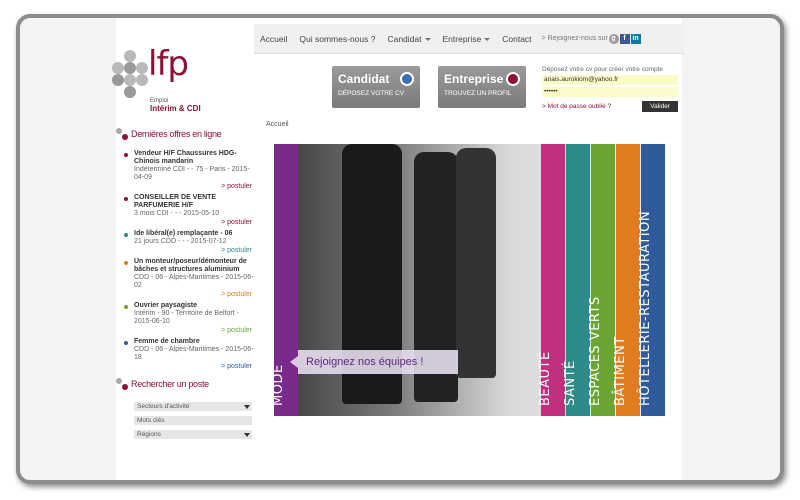 The width and height of the screenshot is (800, 500). Describe the element at coordinates (193, 434) in the screenshot. I see `regions-select: Régions` at that location.